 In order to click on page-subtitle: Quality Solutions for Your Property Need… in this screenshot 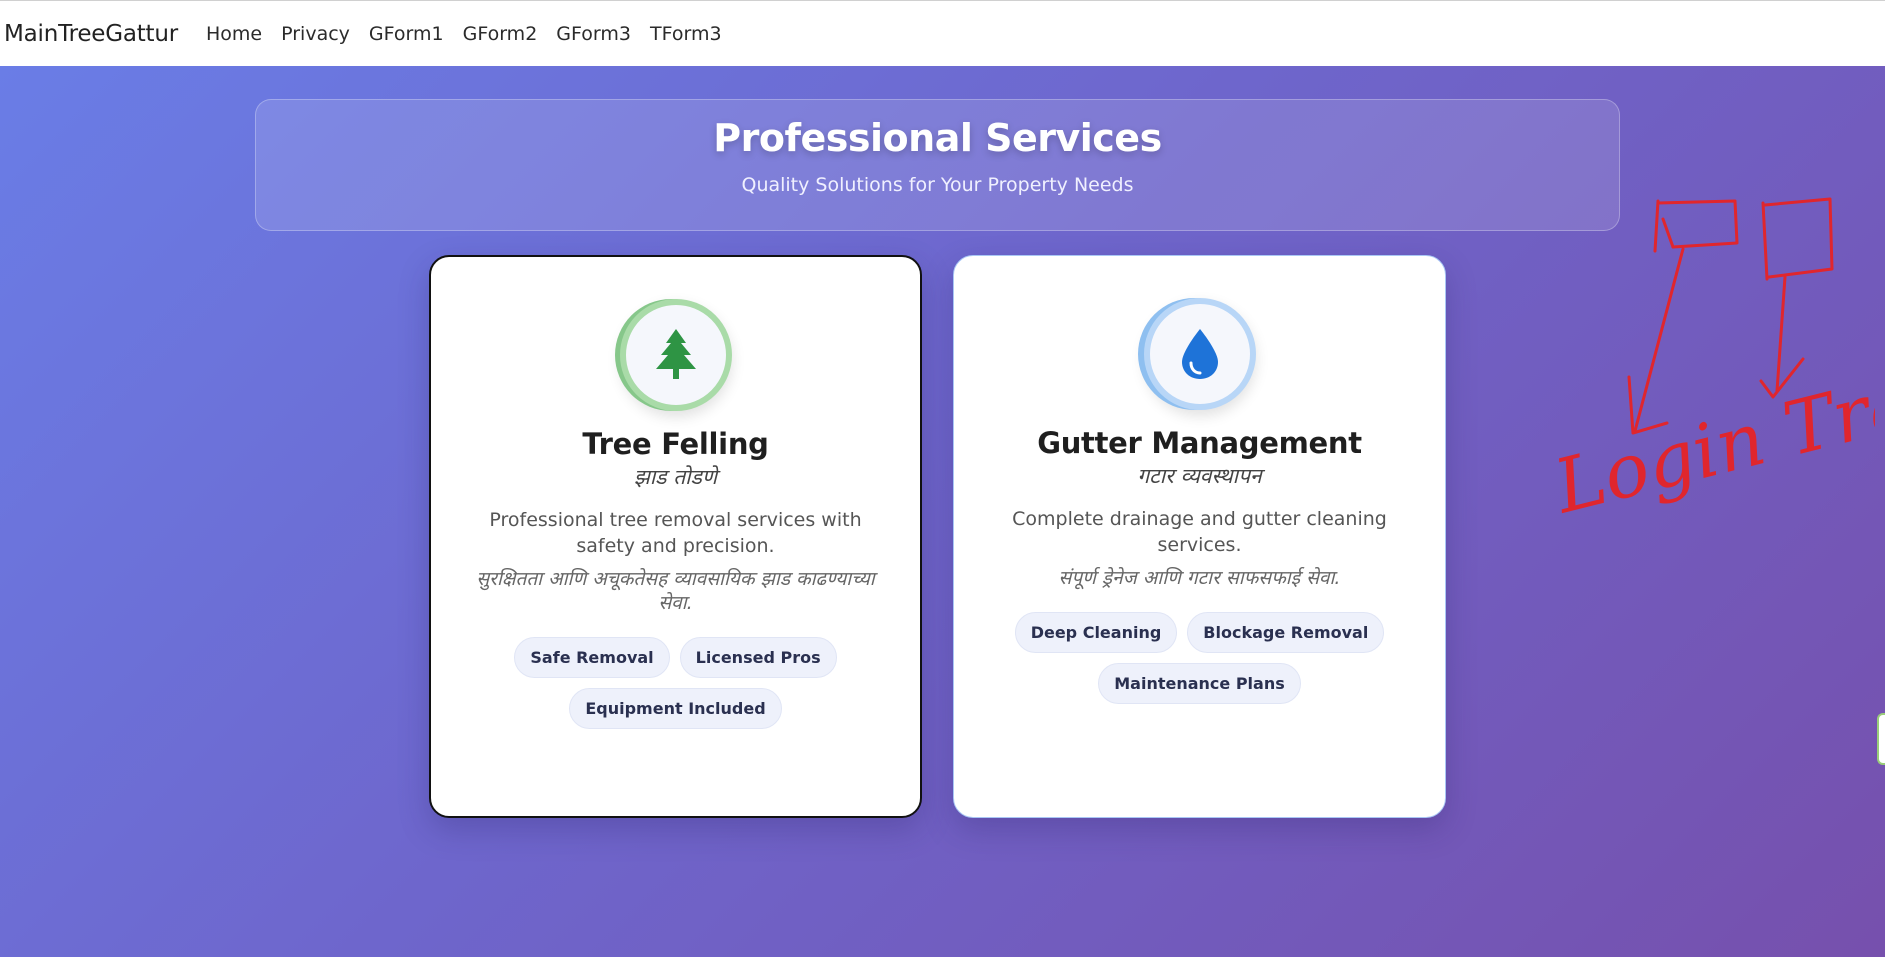, I will do `click(937, 185)`.